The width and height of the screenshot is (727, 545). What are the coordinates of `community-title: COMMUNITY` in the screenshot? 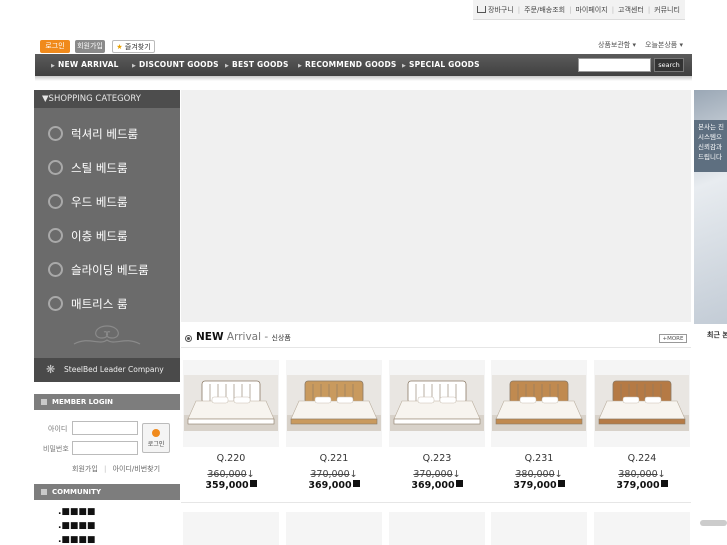 It's located at (107, 492).